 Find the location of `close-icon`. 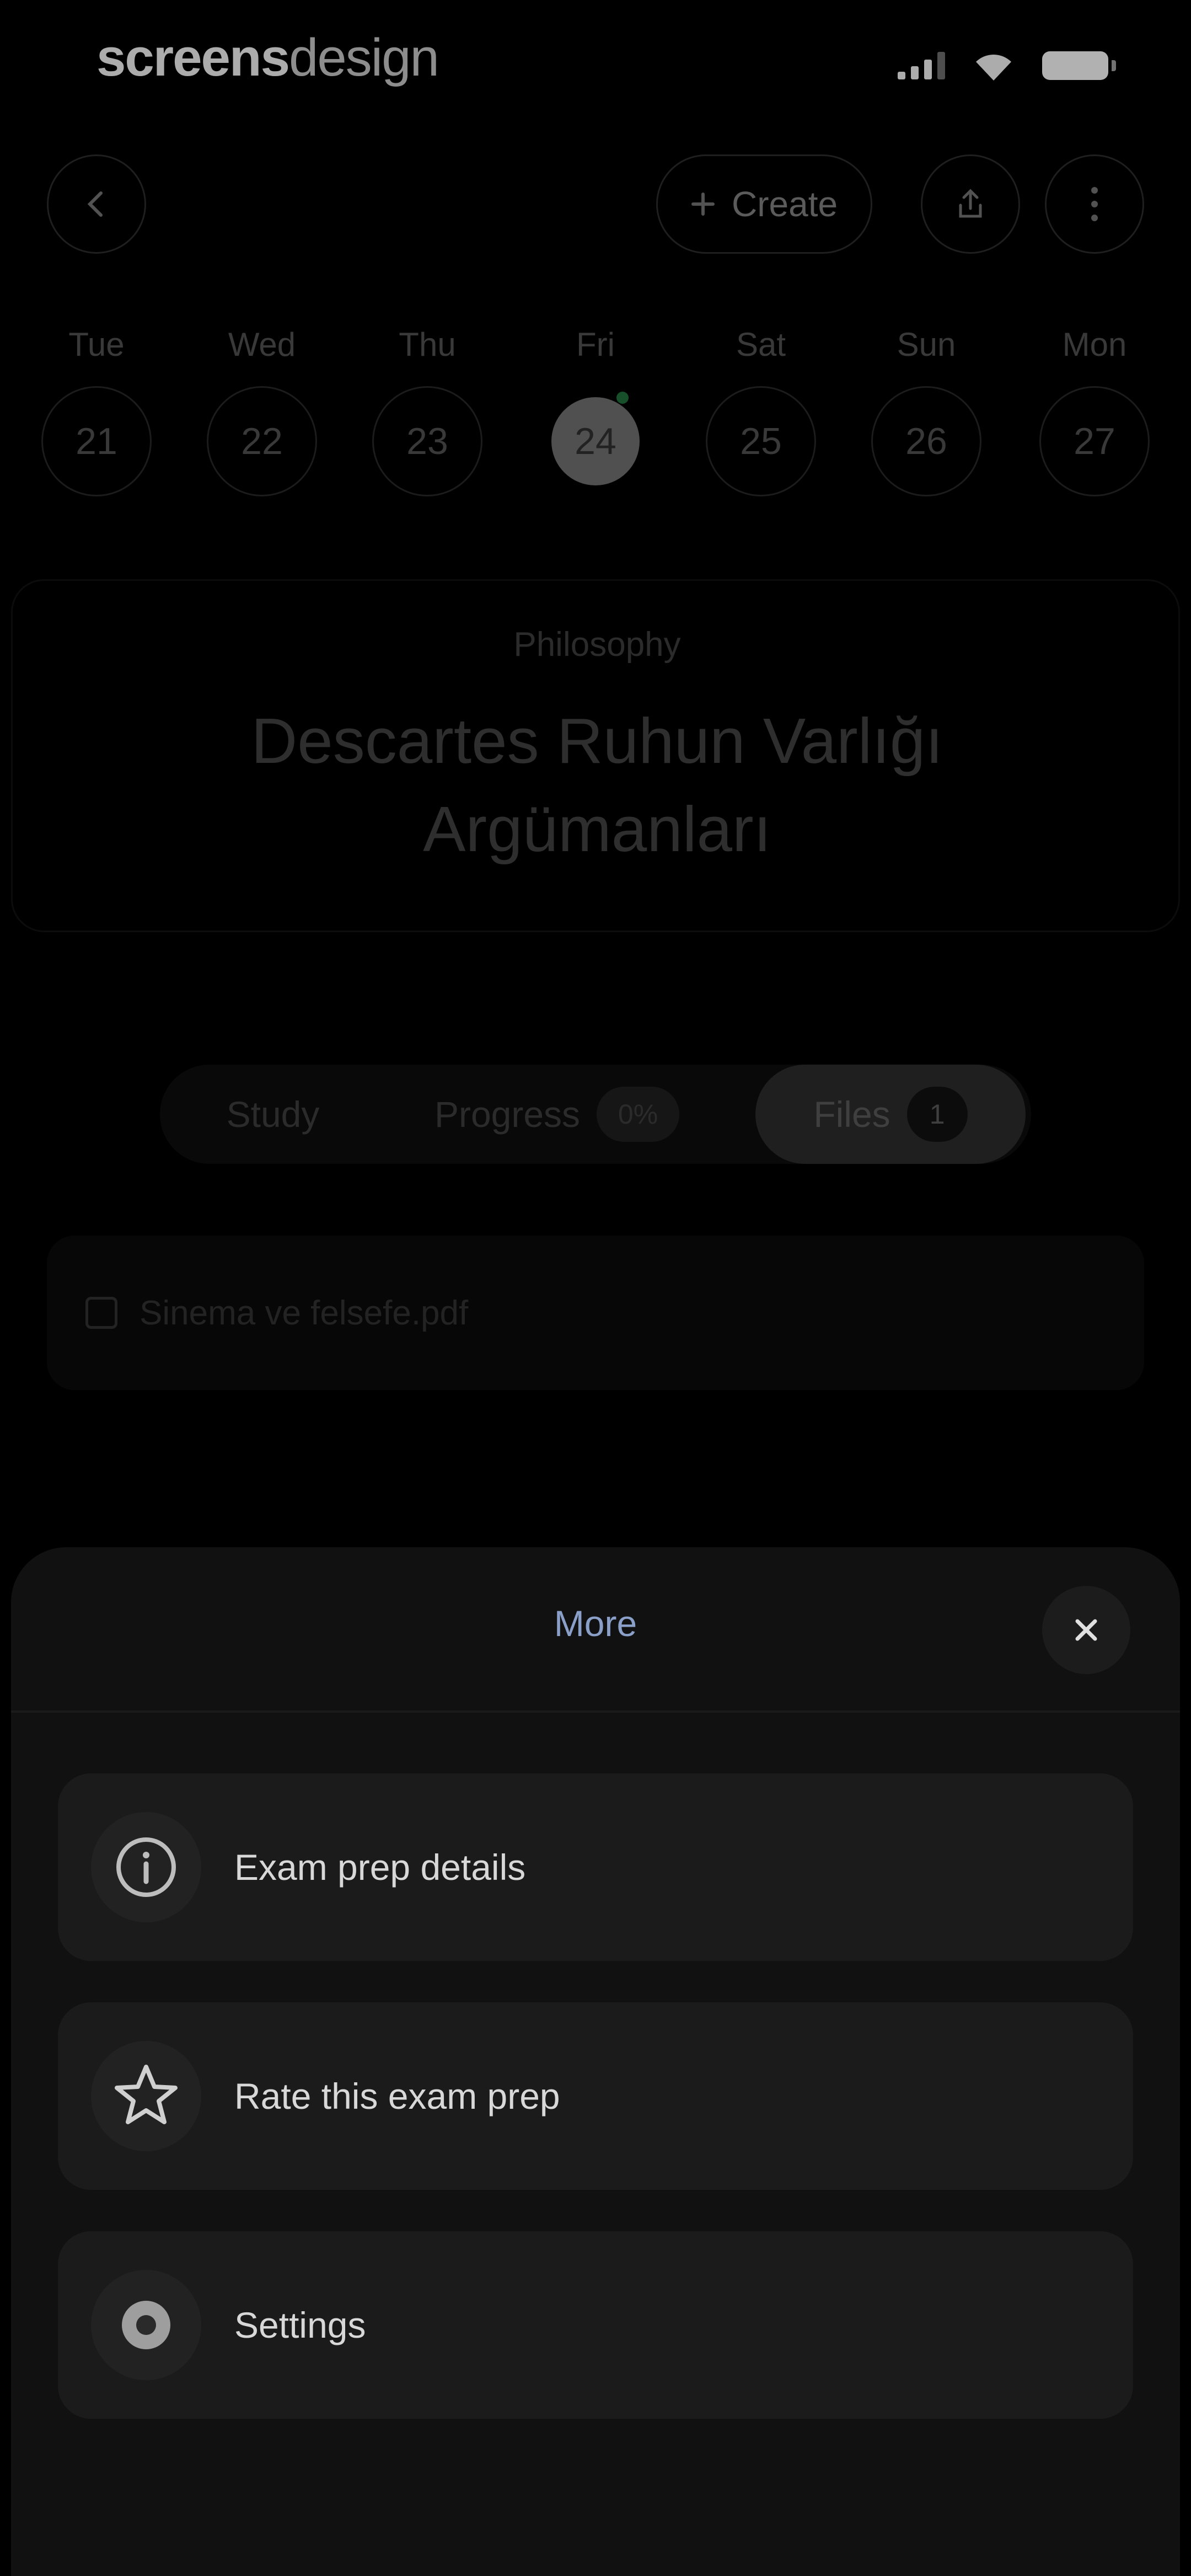

close-icon is located at coordinates (1086, 1630).